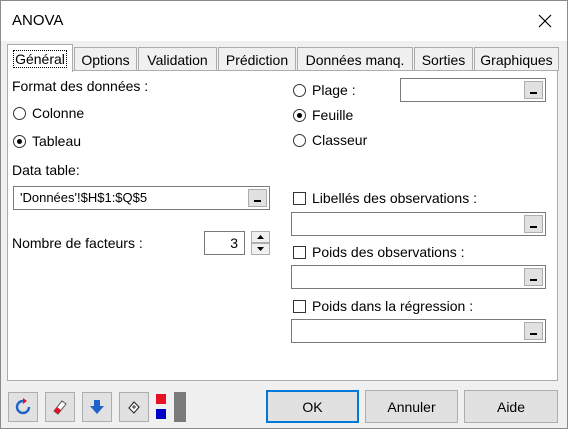  What do you see at coordinates (224, 243) in the screenshot?
I see `factors-input: 3` at bounding box center [224, 243].